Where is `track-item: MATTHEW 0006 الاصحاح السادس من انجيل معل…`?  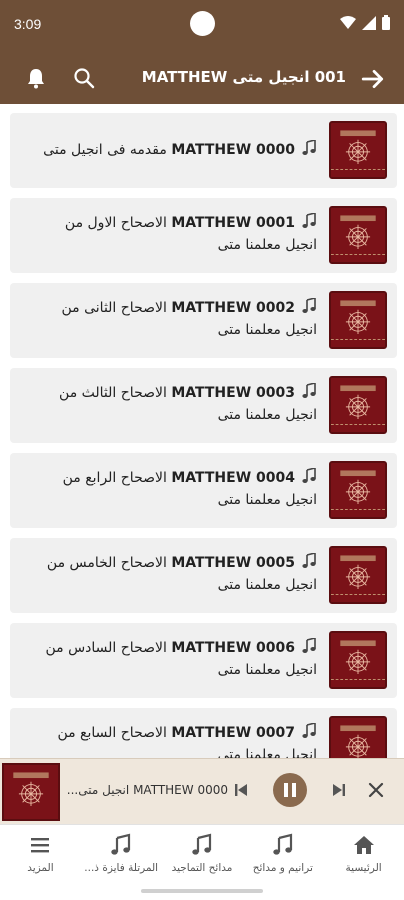
track-item: MATTHEW 0006 الاصحاح السادس من انجيل معل… is located at coordinates (203, 660).